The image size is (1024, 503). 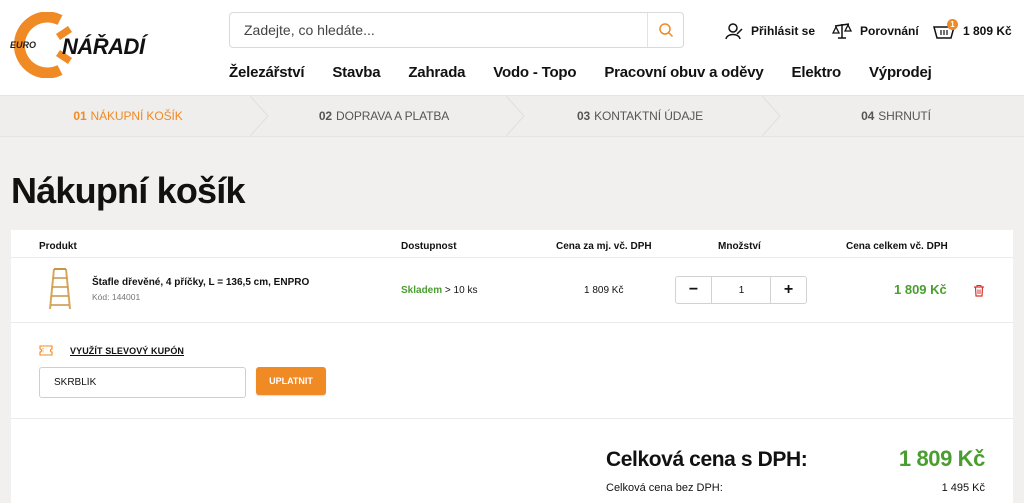 I want to click on col-header-availability: Dostupnost, so click(x=429, y=246).